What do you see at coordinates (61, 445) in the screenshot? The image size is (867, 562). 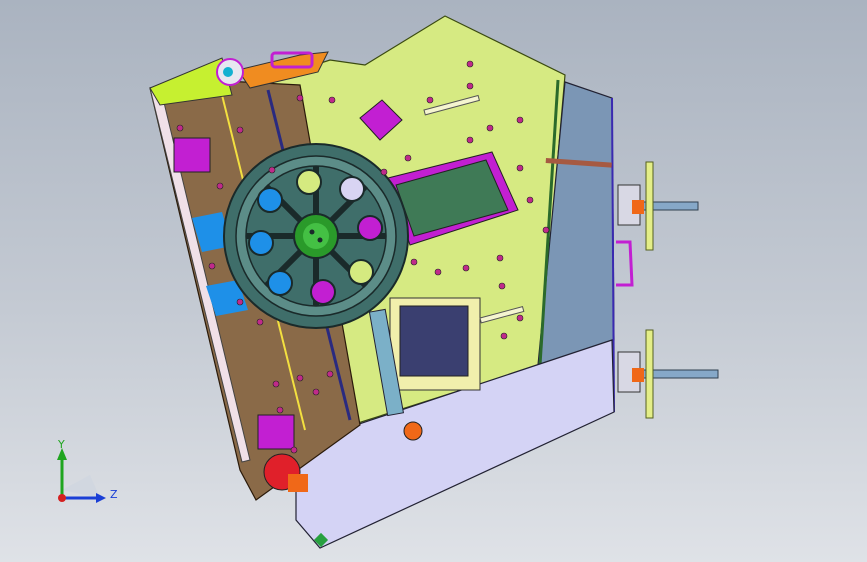 I see `y-axis-label: Y` at bounding box center [61, 445].